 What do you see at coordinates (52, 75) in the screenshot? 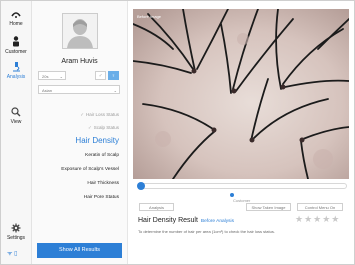
I see `age-select: 20s ⌄` at bounding box center [52, 75].